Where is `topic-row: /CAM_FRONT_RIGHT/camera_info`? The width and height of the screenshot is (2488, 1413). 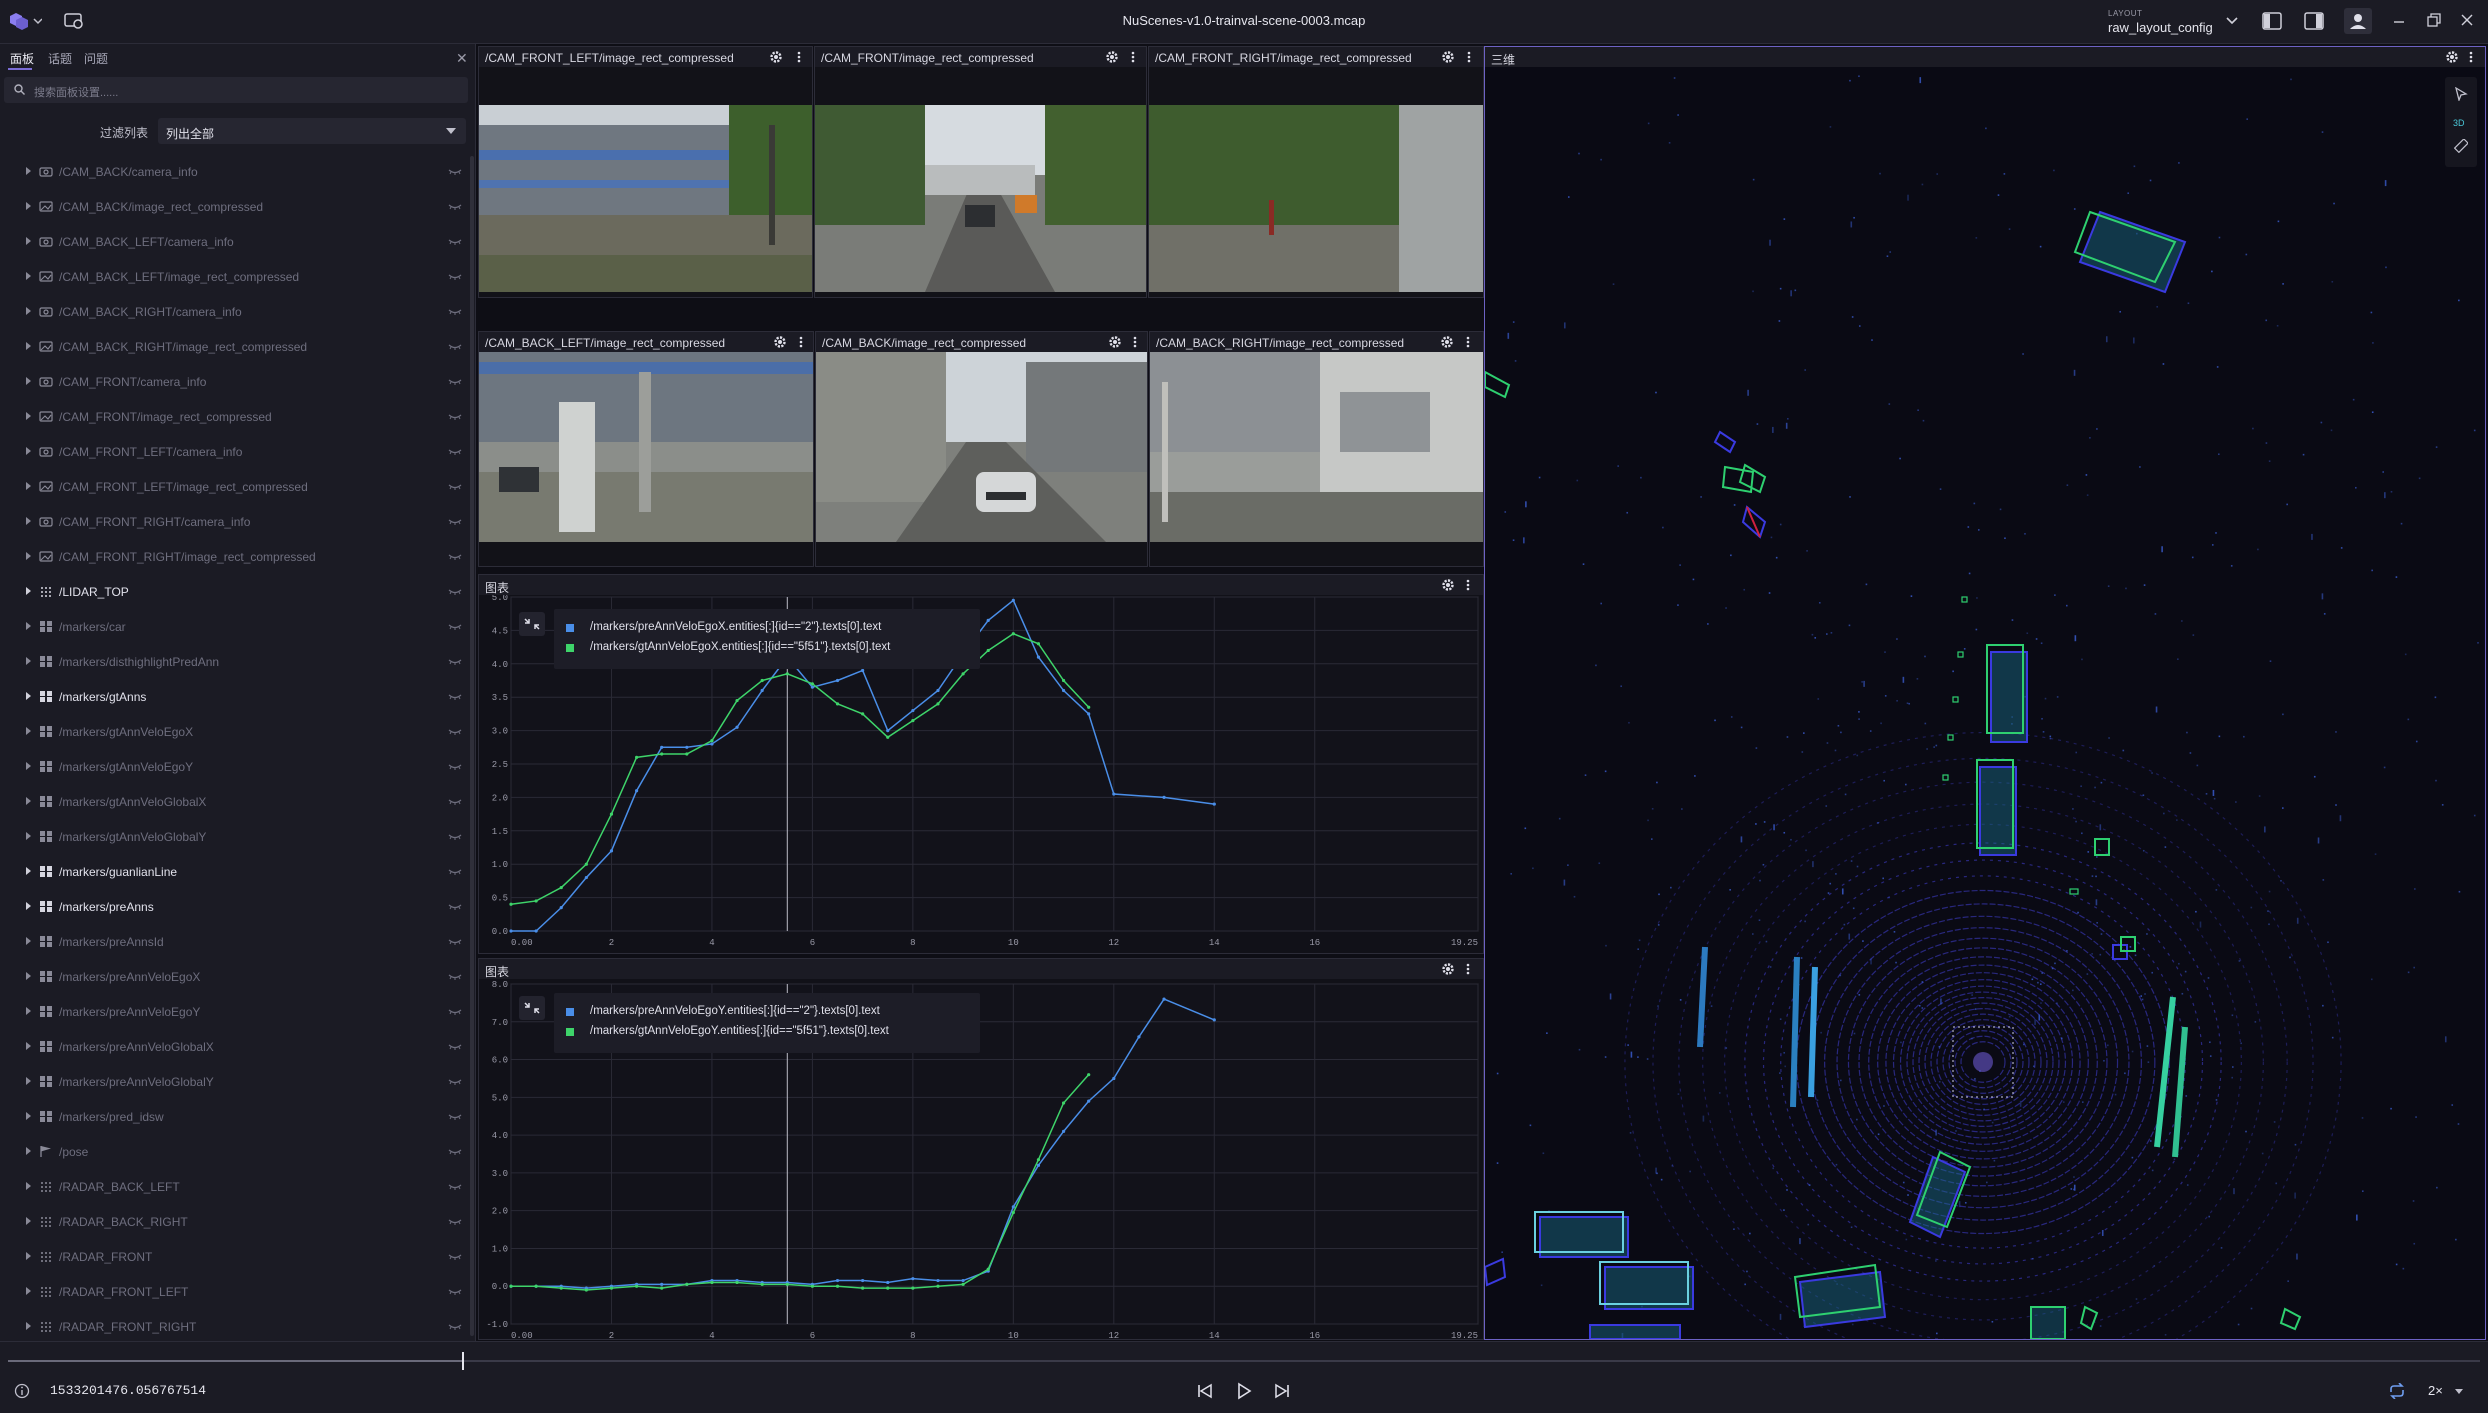
topic-row: /CAM_FRONT_RIGHT/camera_info is located at coordinates (238, 523).